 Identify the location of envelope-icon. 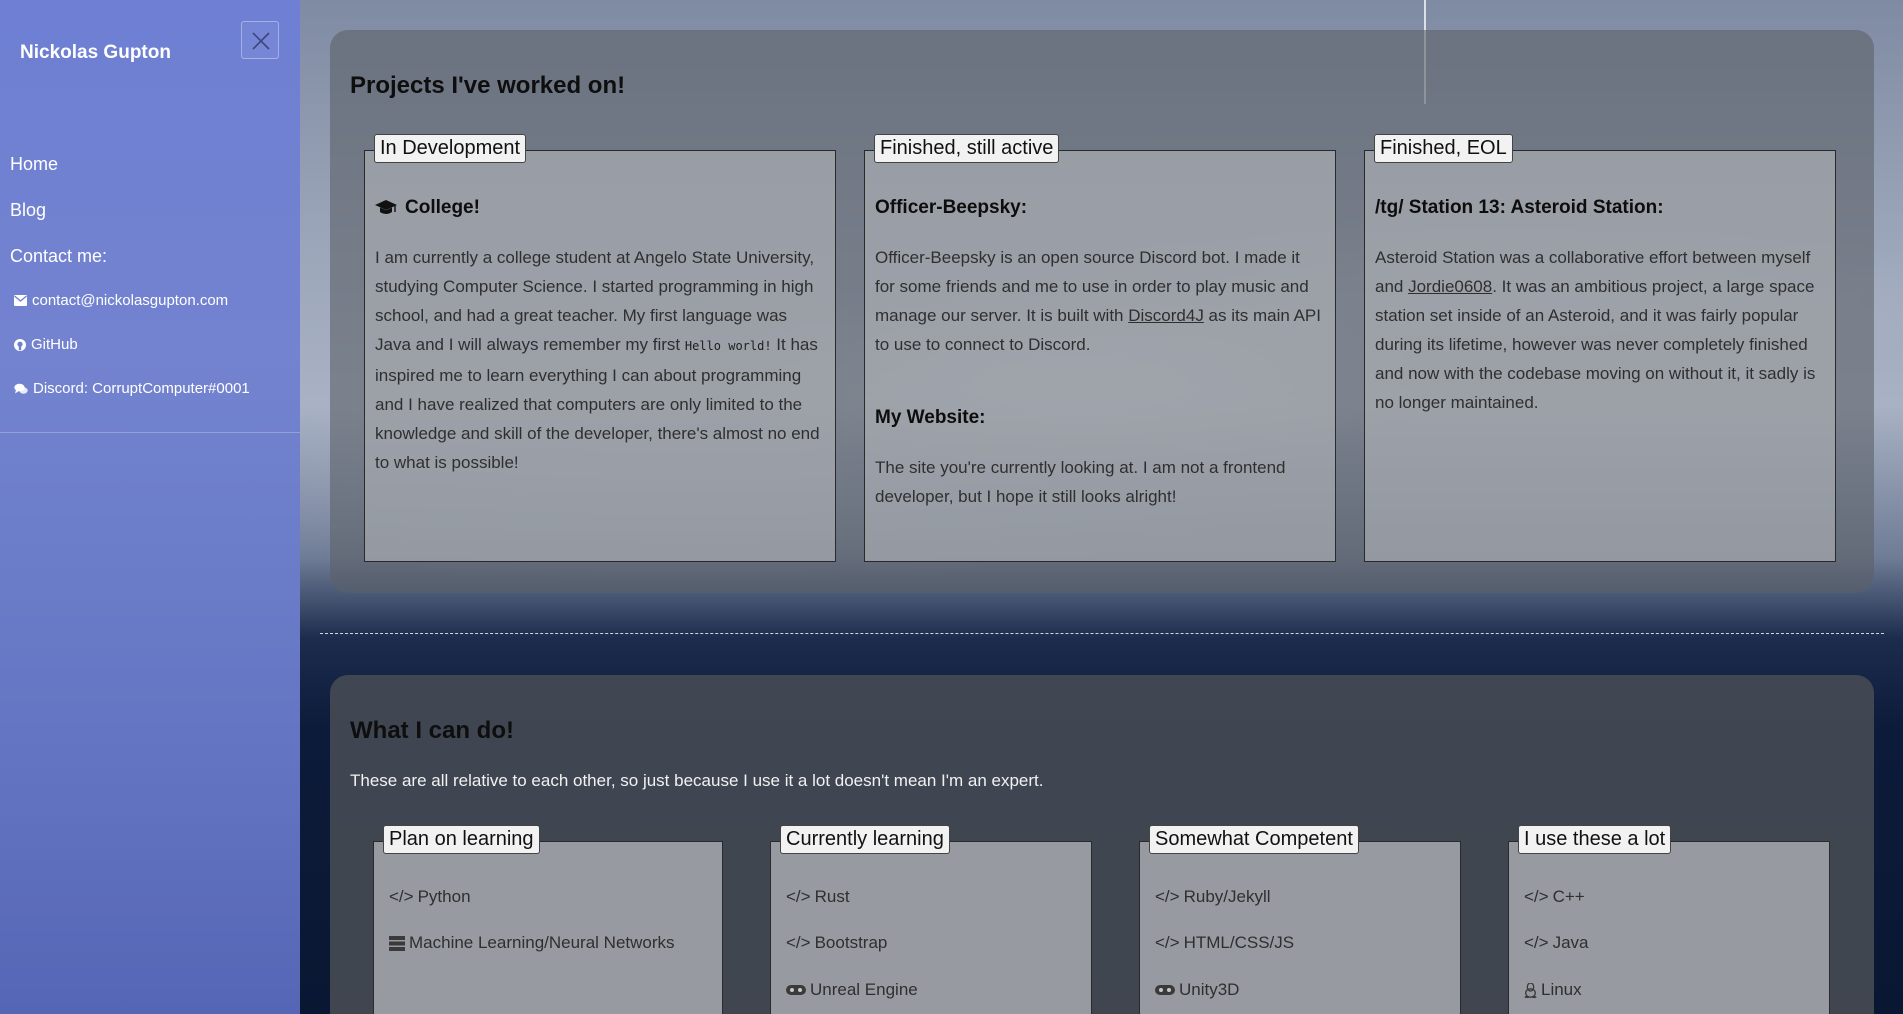
(20, 300).